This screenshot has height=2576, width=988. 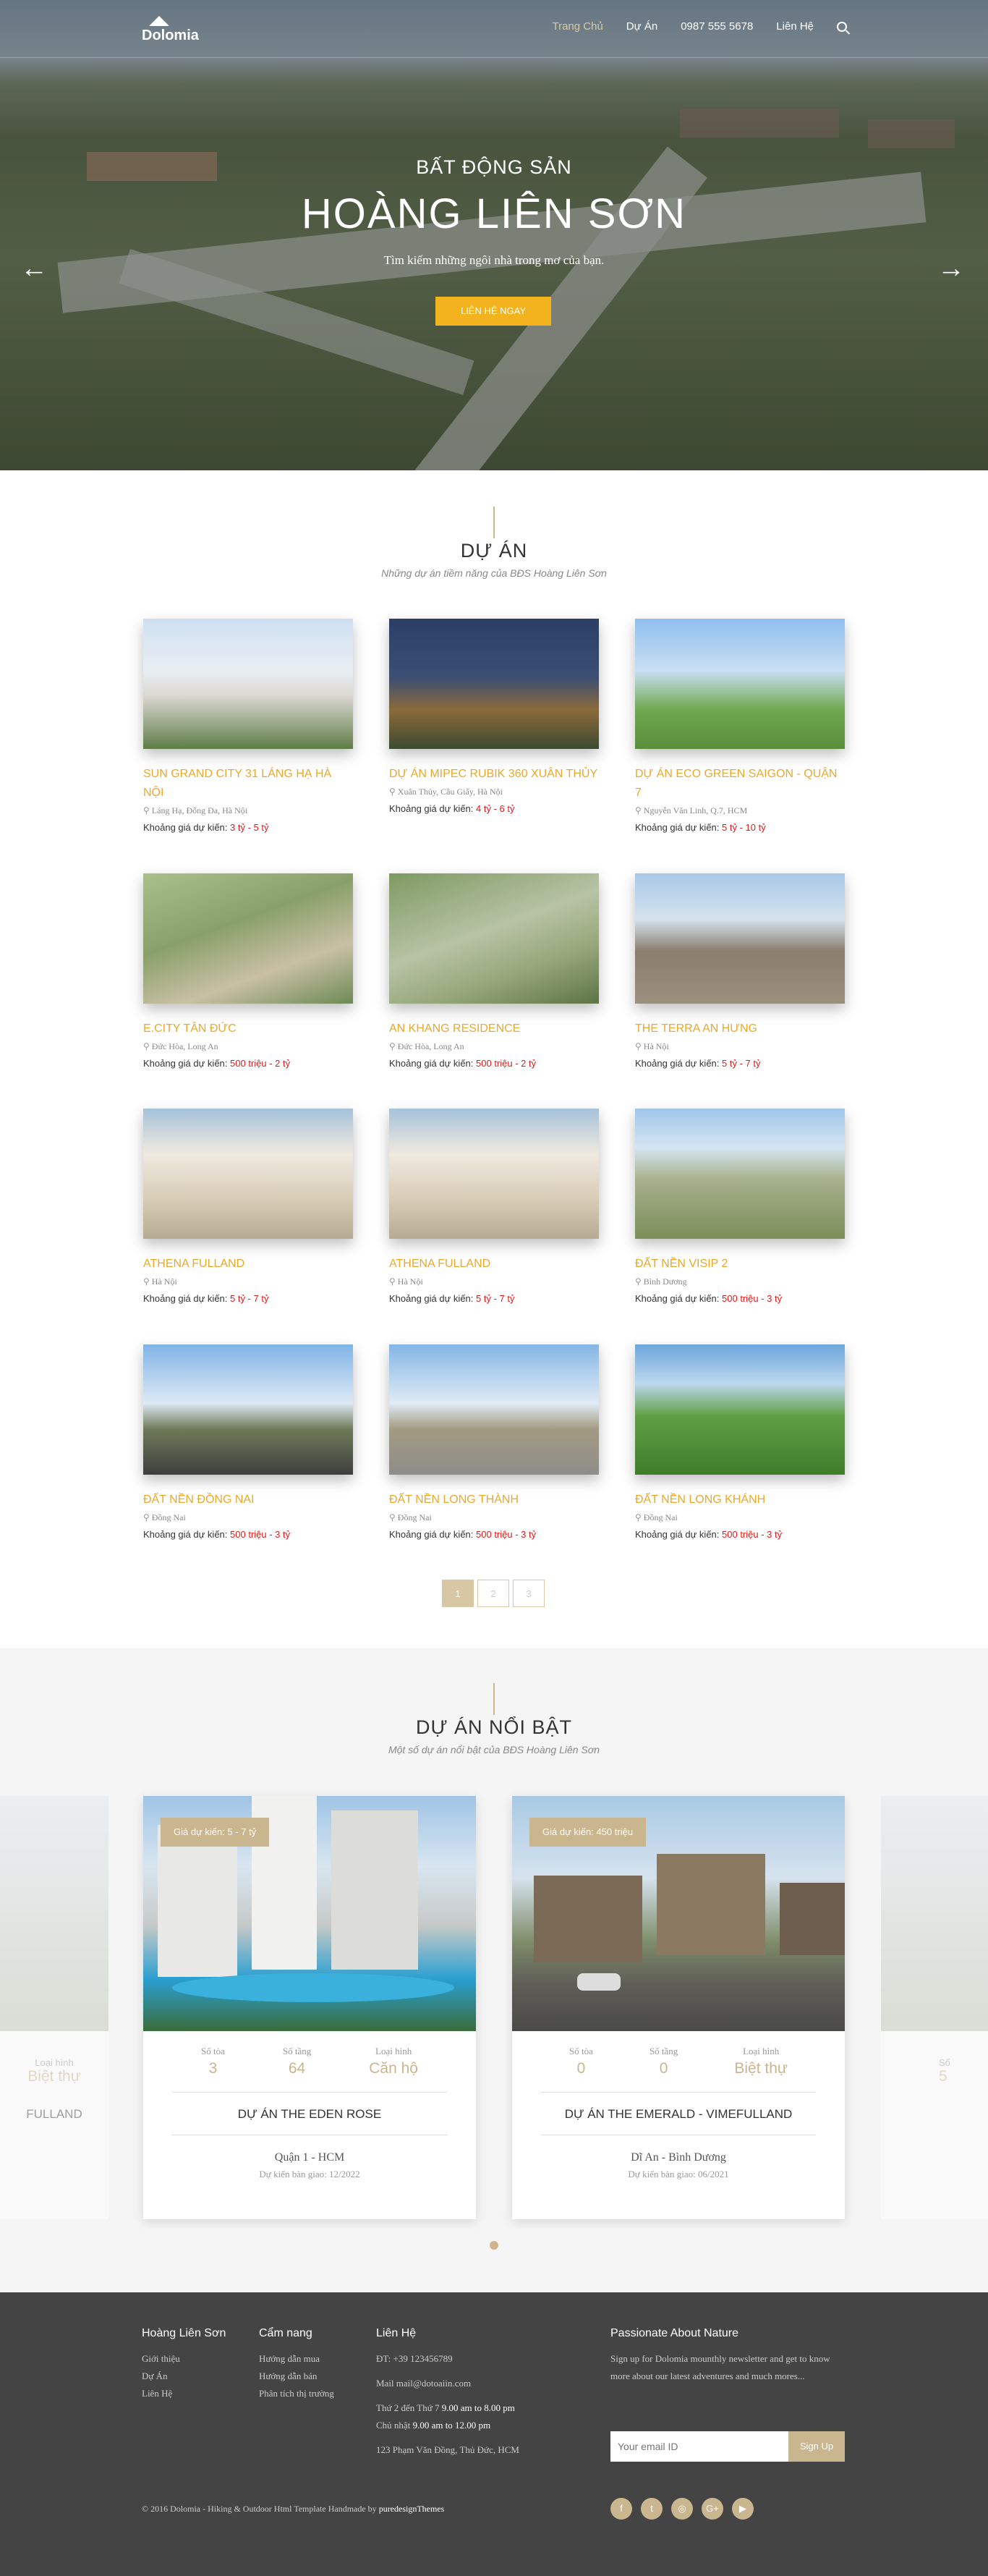 I want to click on page-3-button: 3, so click(x=529, y=1593).